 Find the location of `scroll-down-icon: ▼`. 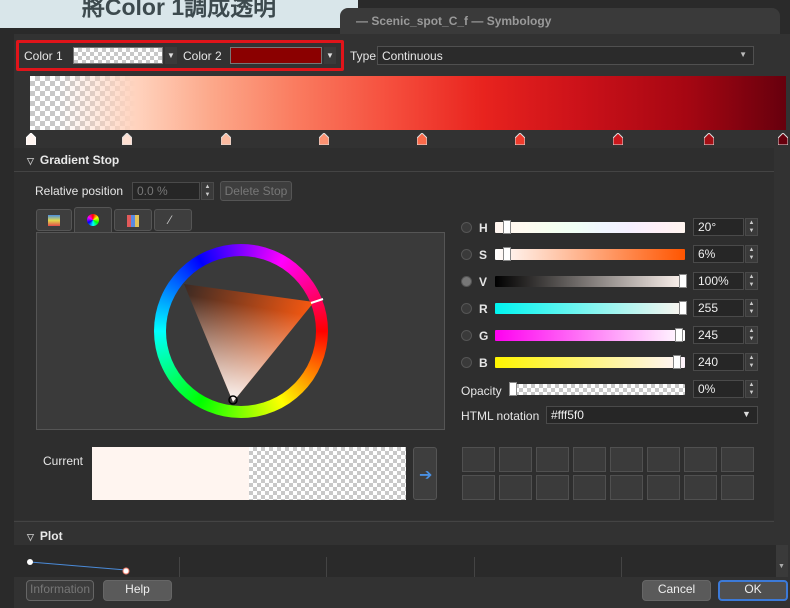

scroll-down-icon: ▼ is located at coordinates (781, 566).